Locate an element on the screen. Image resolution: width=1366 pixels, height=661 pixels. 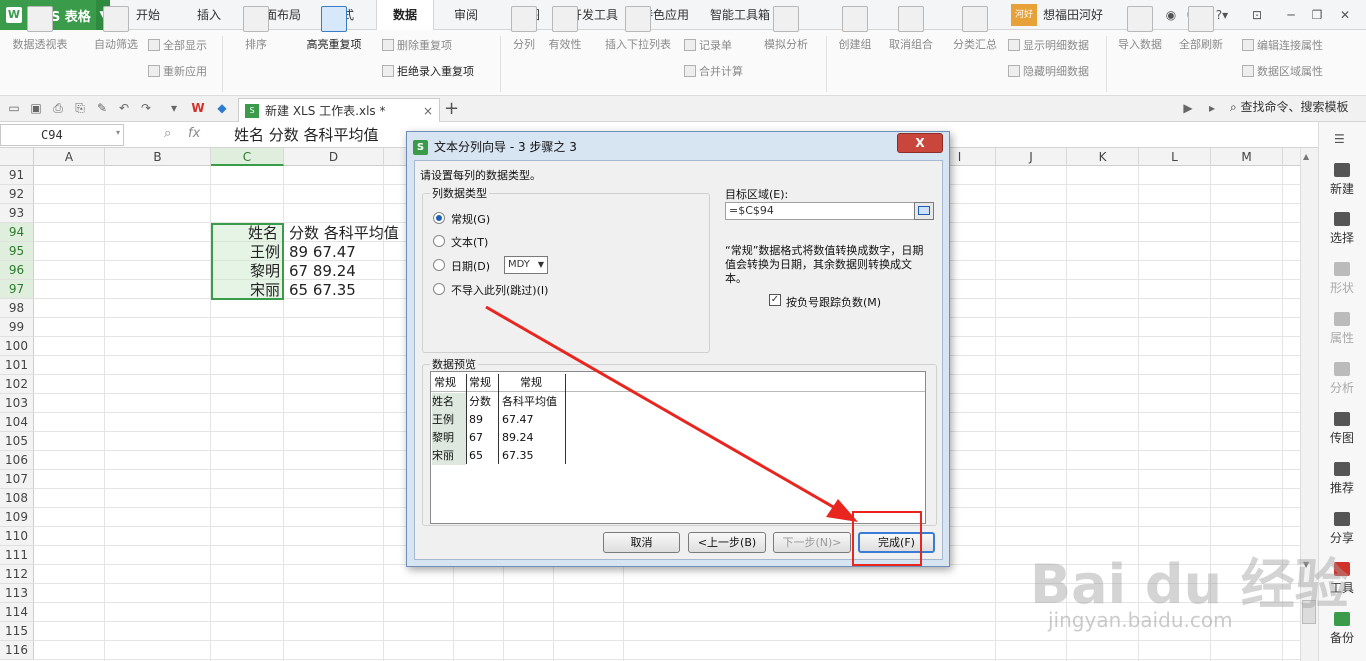
cell-d96: 67 89.24 is located at coordinates (322, 271).